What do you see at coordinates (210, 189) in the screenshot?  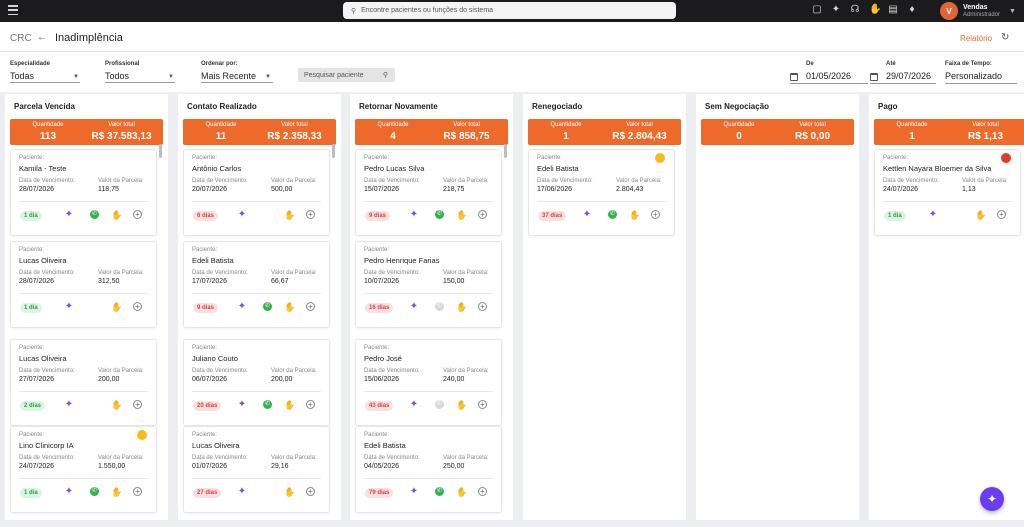 I see `due-date: 20/07/2026` at bounding box center [210, 189].